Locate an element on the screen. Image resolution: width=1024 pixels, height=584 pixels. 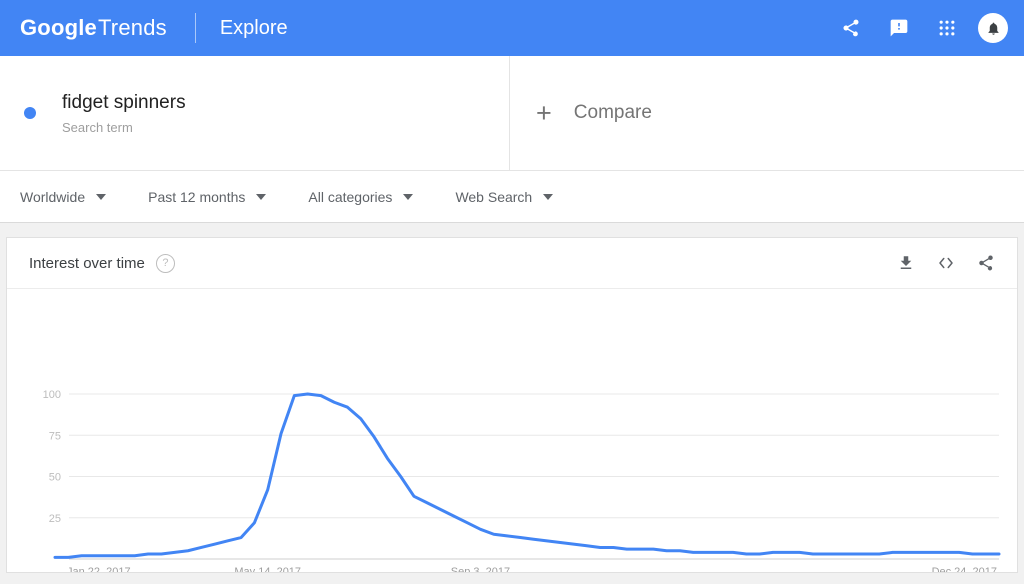
notifications-bell-icon is located at coordinates (993, 28).